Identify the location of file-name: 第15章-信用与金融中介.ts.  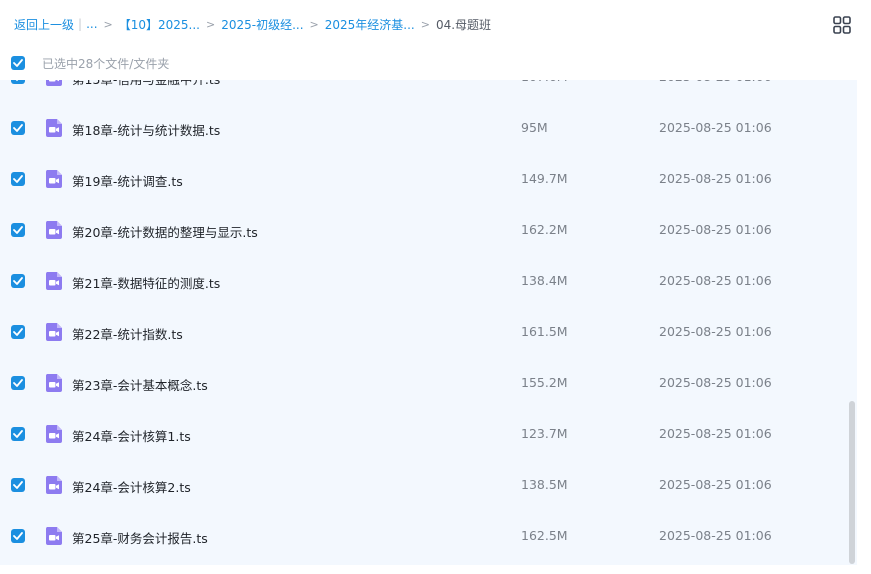
(146, 84).